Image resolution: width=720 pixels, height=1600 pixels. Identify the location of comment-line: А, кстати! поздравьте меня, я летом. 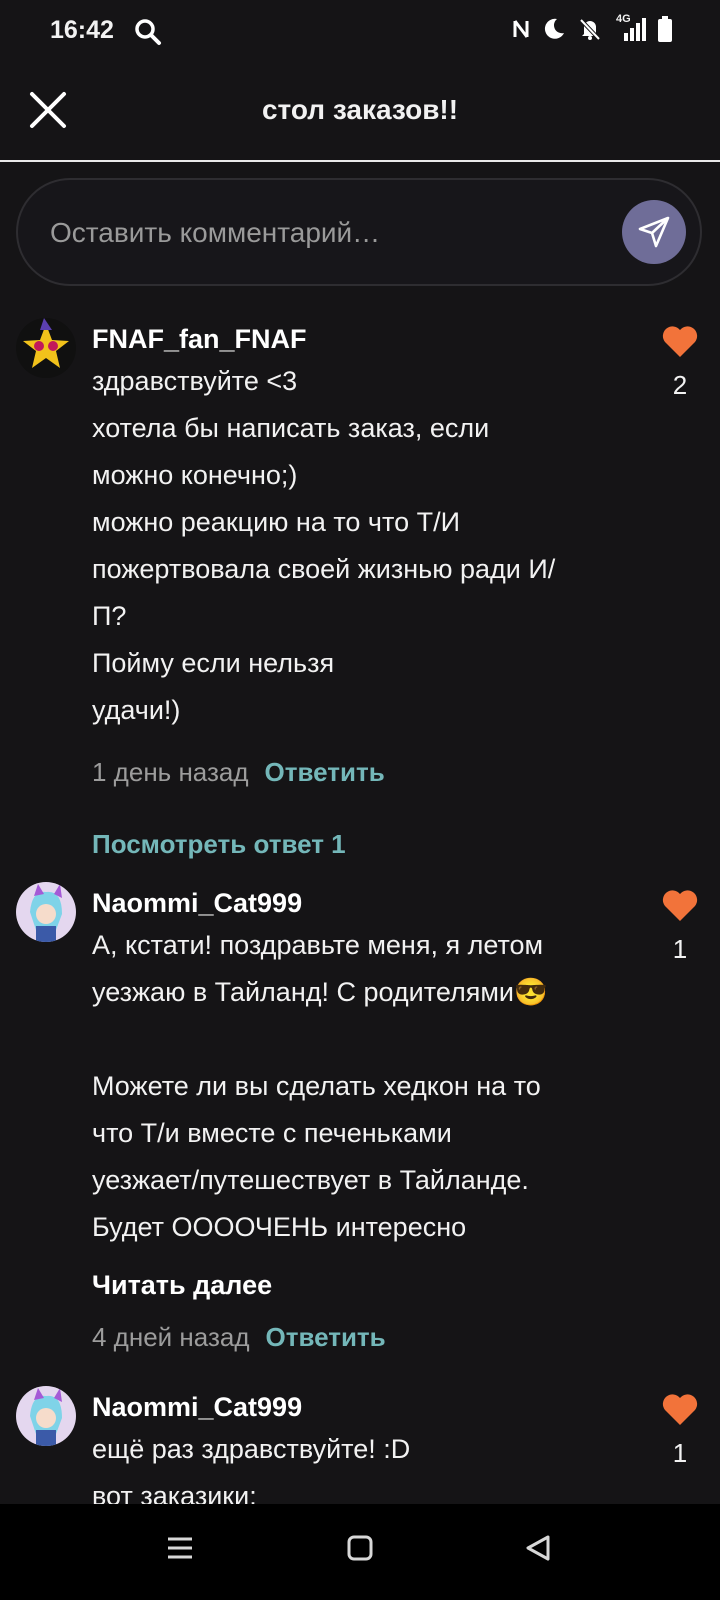
(318, 945).